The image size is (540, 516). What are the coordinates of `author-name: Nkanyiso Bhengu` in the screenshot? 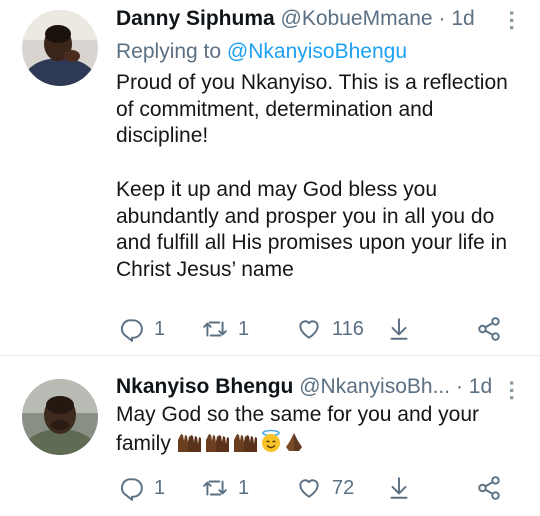 It's located at (204, 386).